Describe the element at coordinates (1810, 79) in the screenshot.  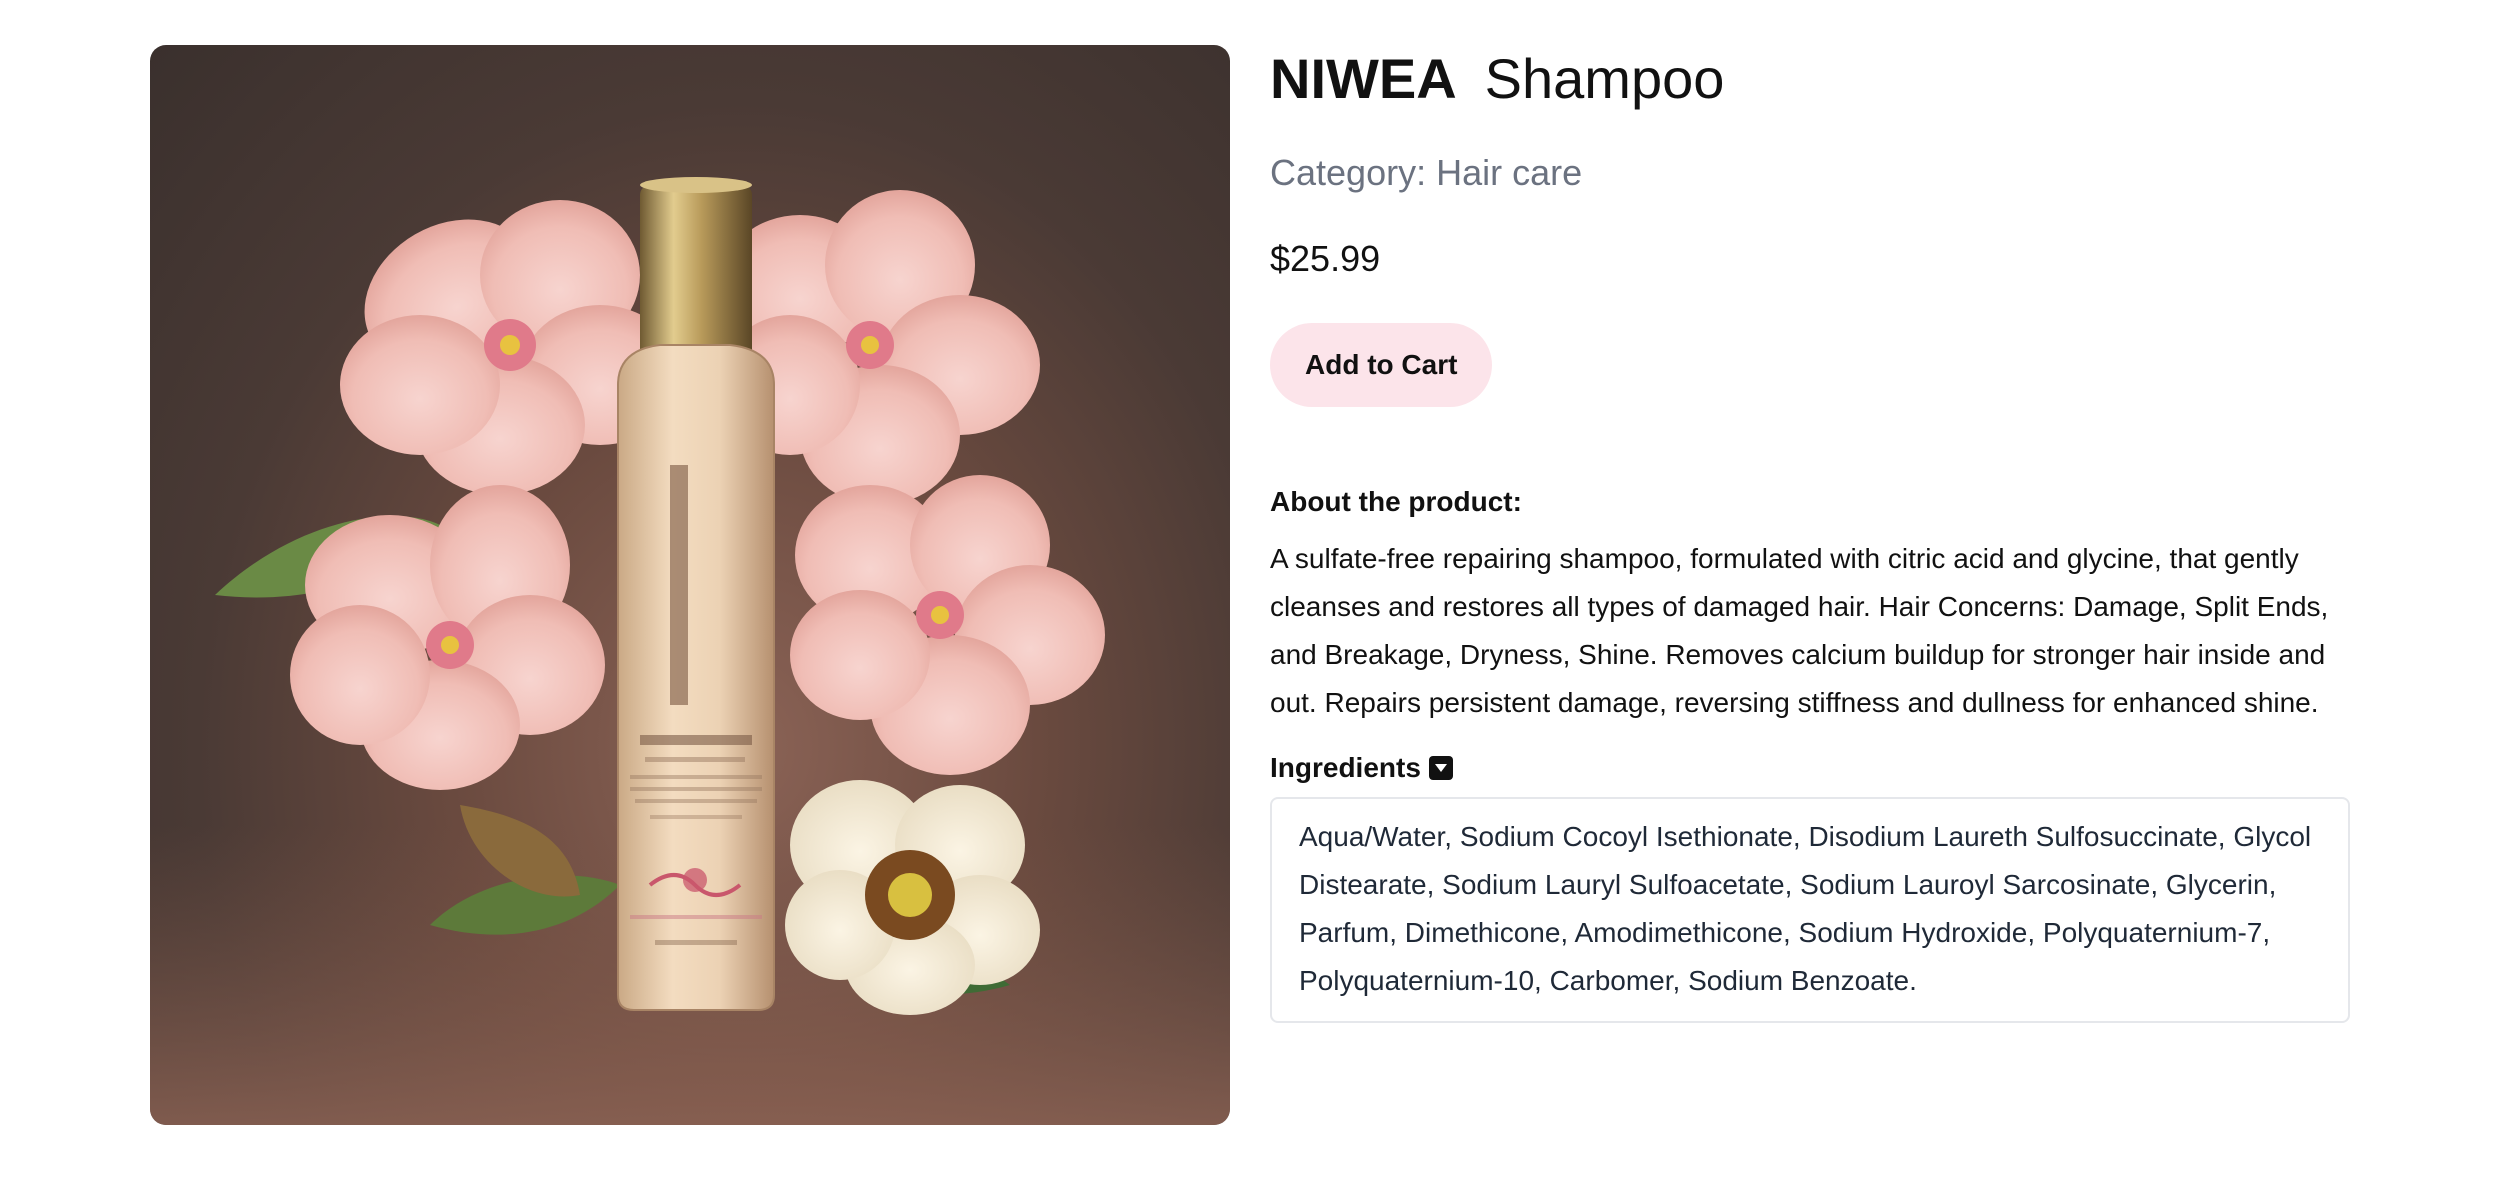
I see `product-title: NIWEA Shampoo` at that location.